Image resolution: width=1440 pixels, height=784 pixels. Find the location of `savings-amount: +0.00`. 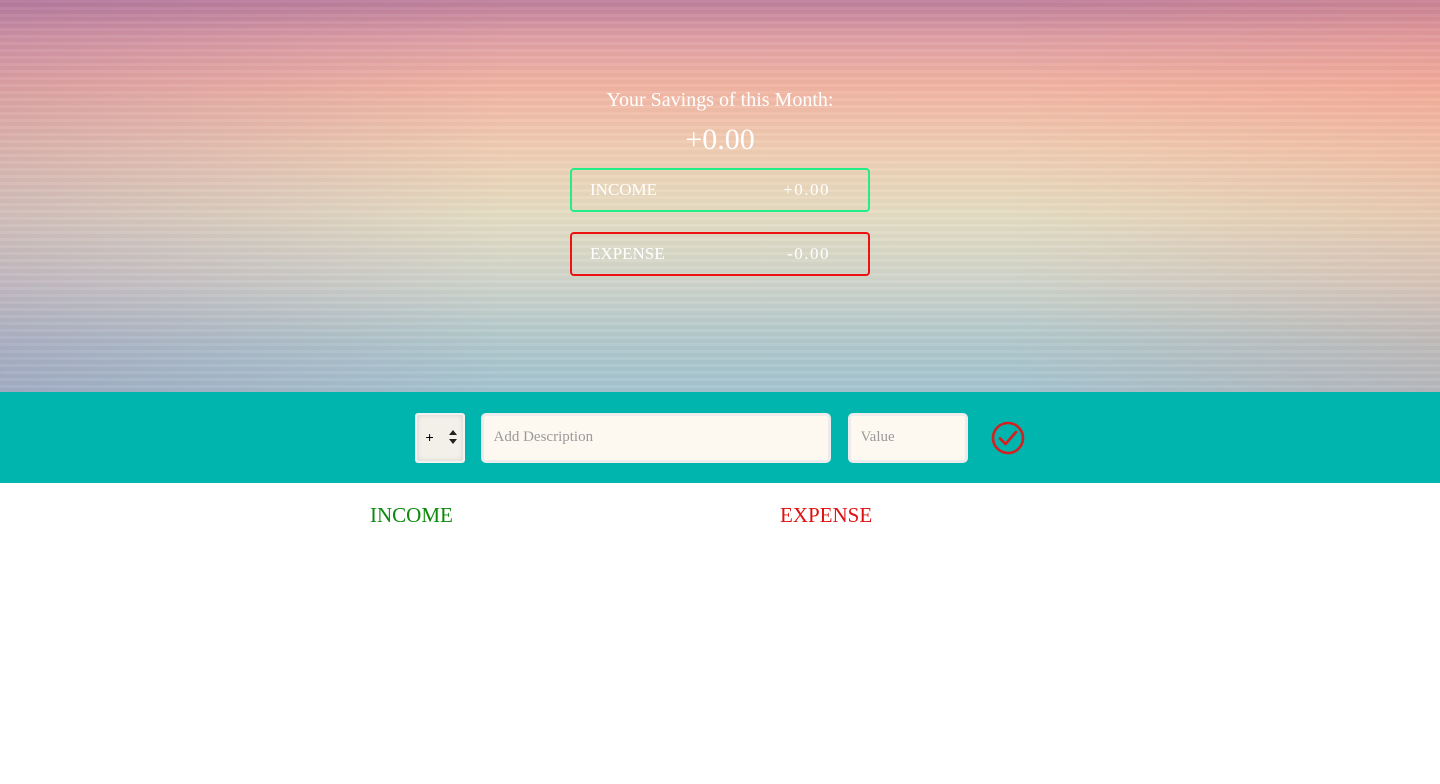

savings-amount: +0.00 is located at coordinates (720, 139).